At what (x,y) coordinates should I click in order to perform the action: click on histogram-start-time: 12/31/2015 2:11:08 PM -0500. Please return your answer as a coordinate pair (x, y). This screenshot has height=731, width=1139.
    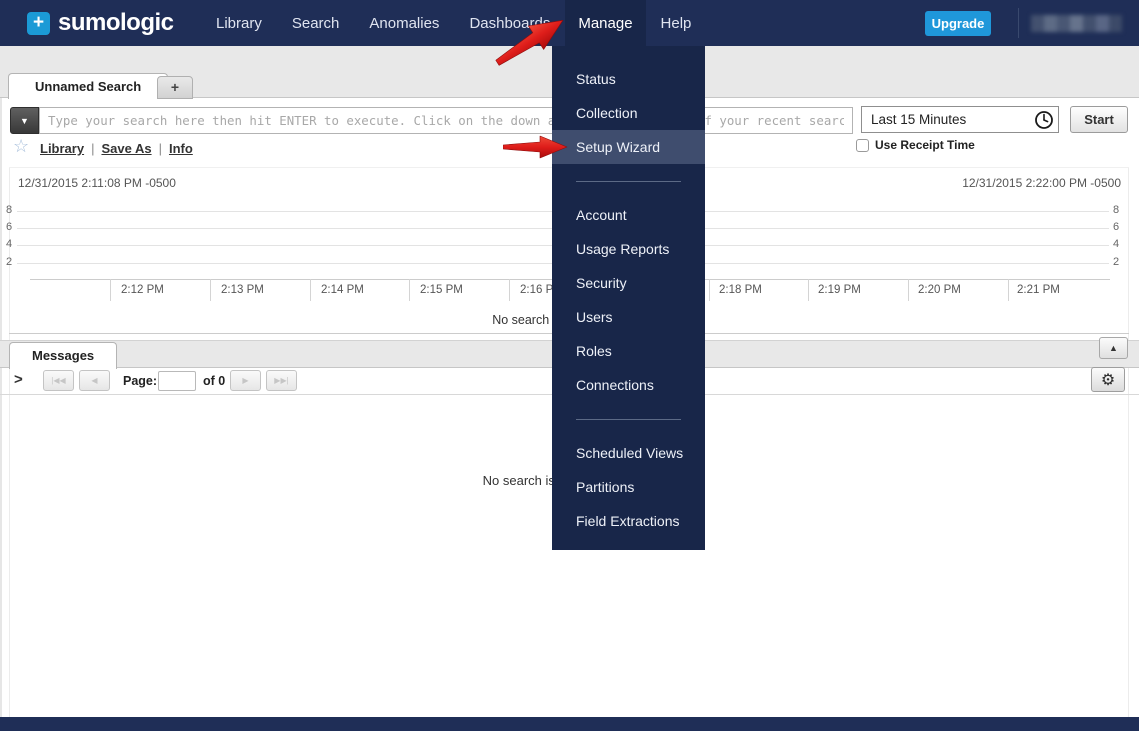
    Looking at the image, I should click on (97, 183).